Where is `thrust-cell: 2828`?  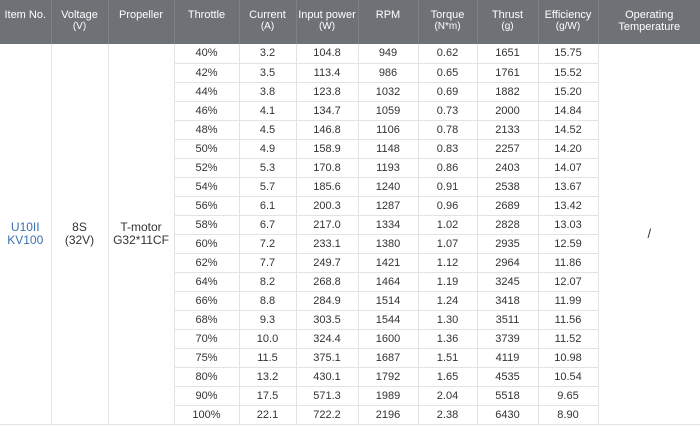 thrust-cell: 2828 is located at coordinates (508, 225).